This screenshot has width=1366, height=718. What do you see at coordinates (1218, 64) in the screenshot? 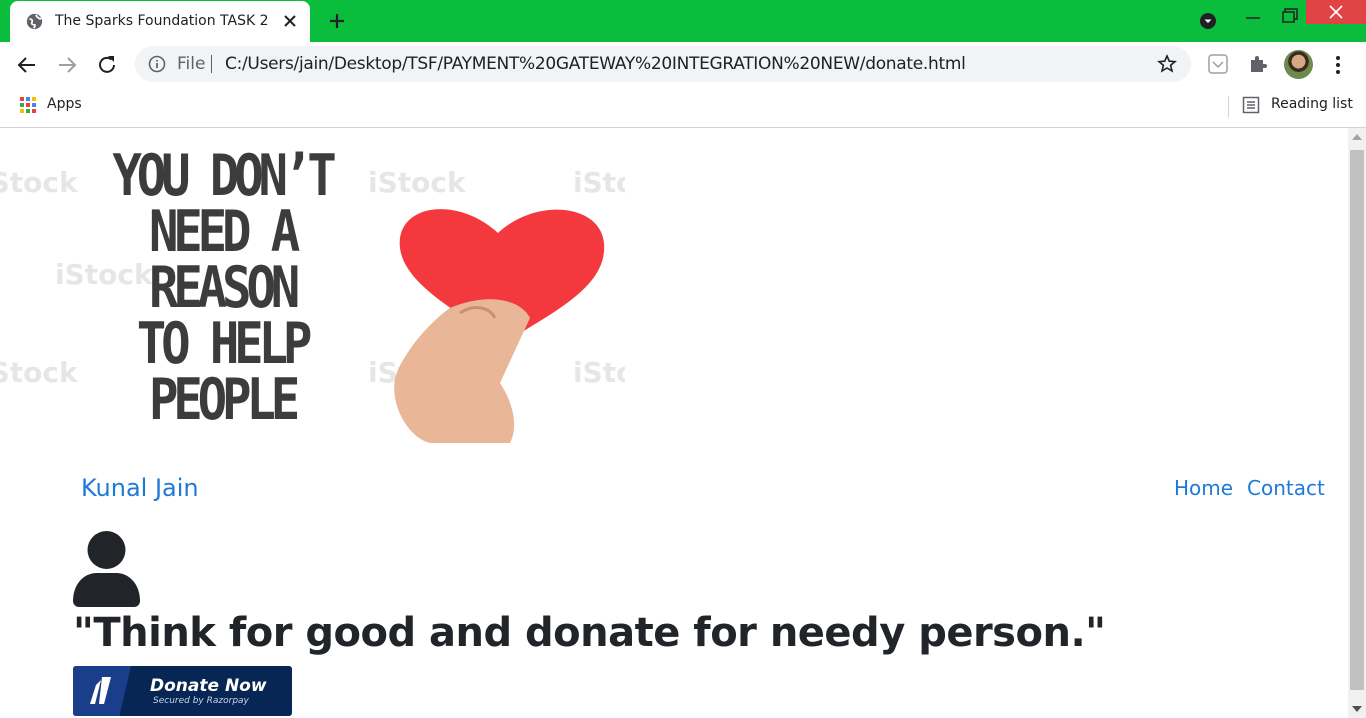
I see `pocket-extension-icon` at bounding box center [1218, 64].